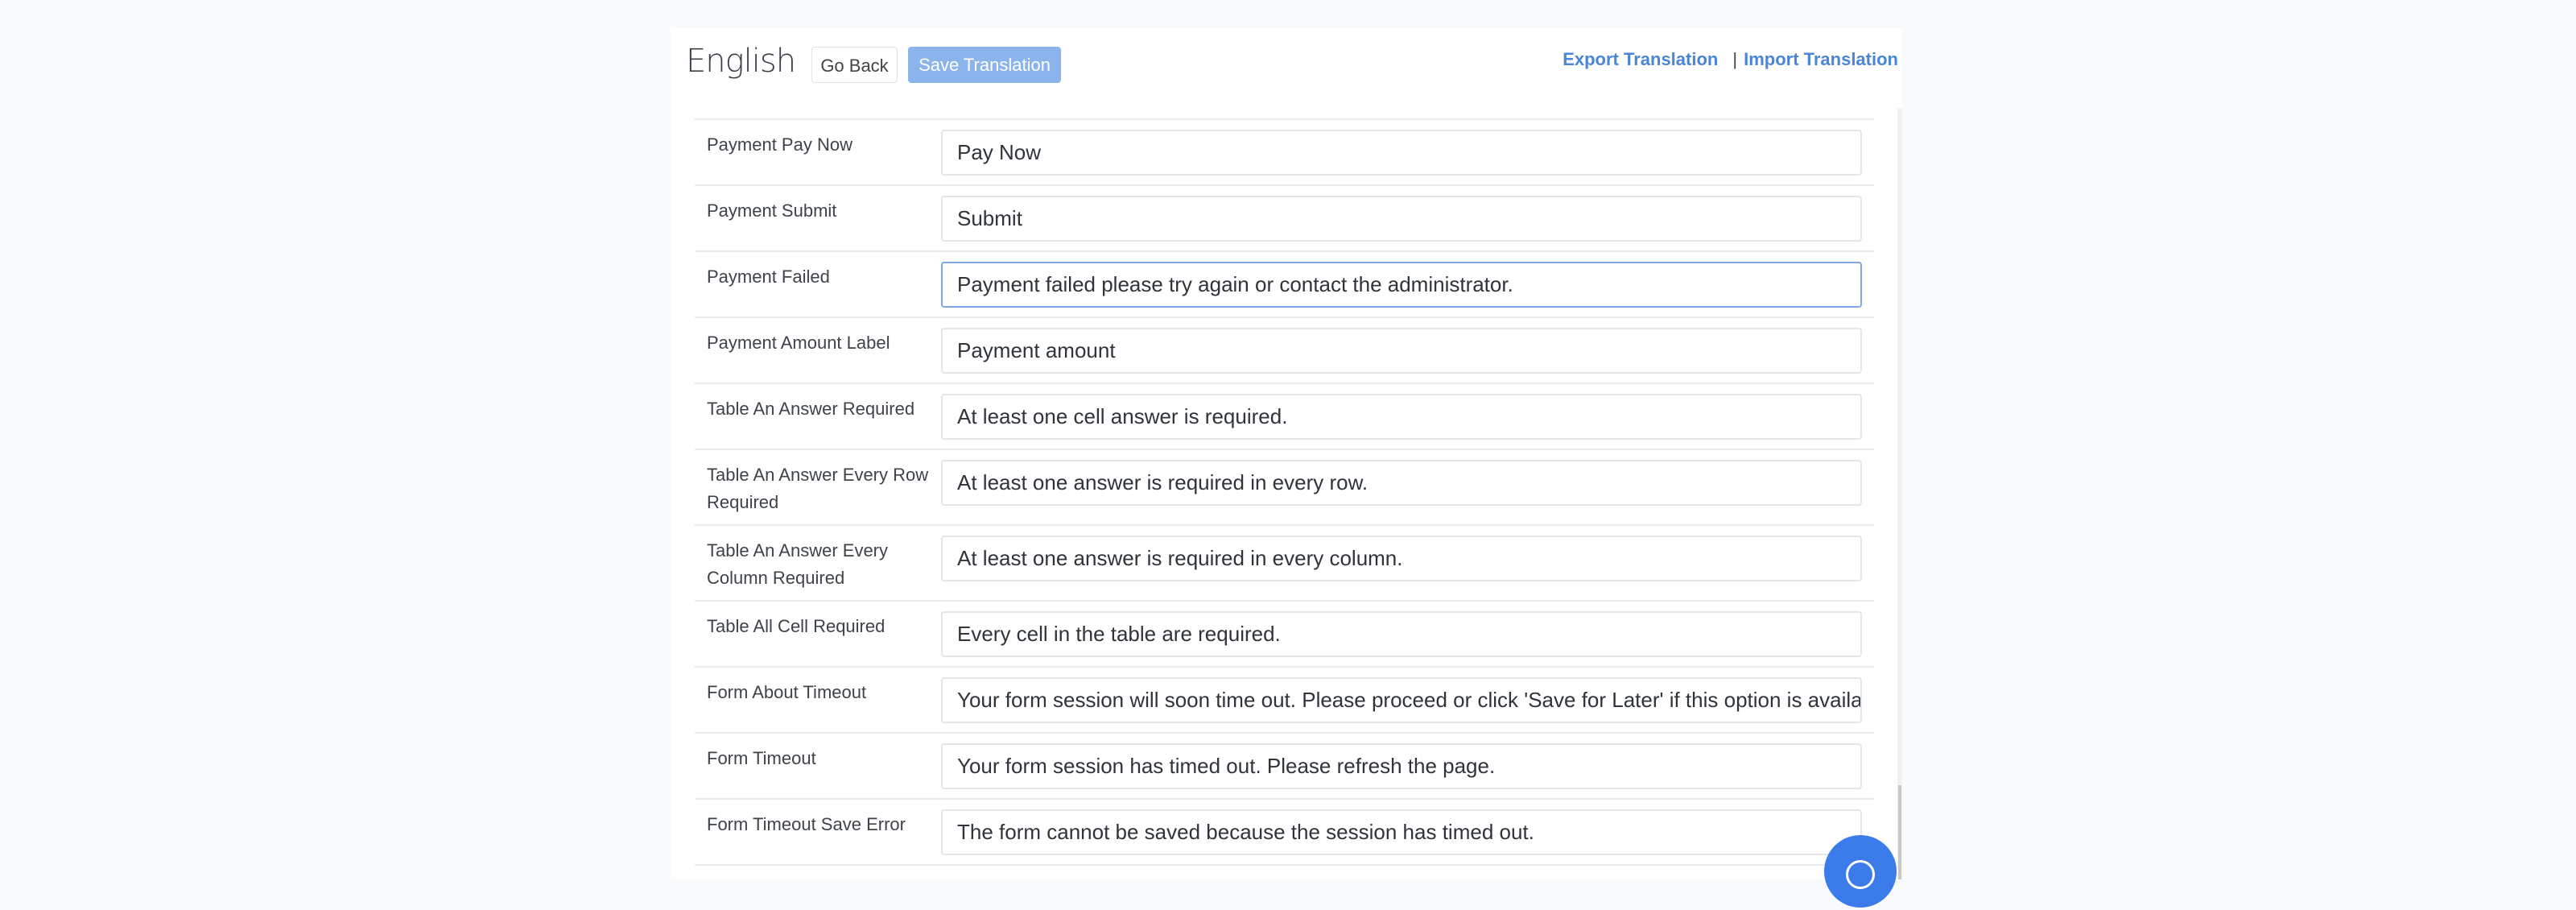  I want to click on scrollbar-track, so click(1899, 494).